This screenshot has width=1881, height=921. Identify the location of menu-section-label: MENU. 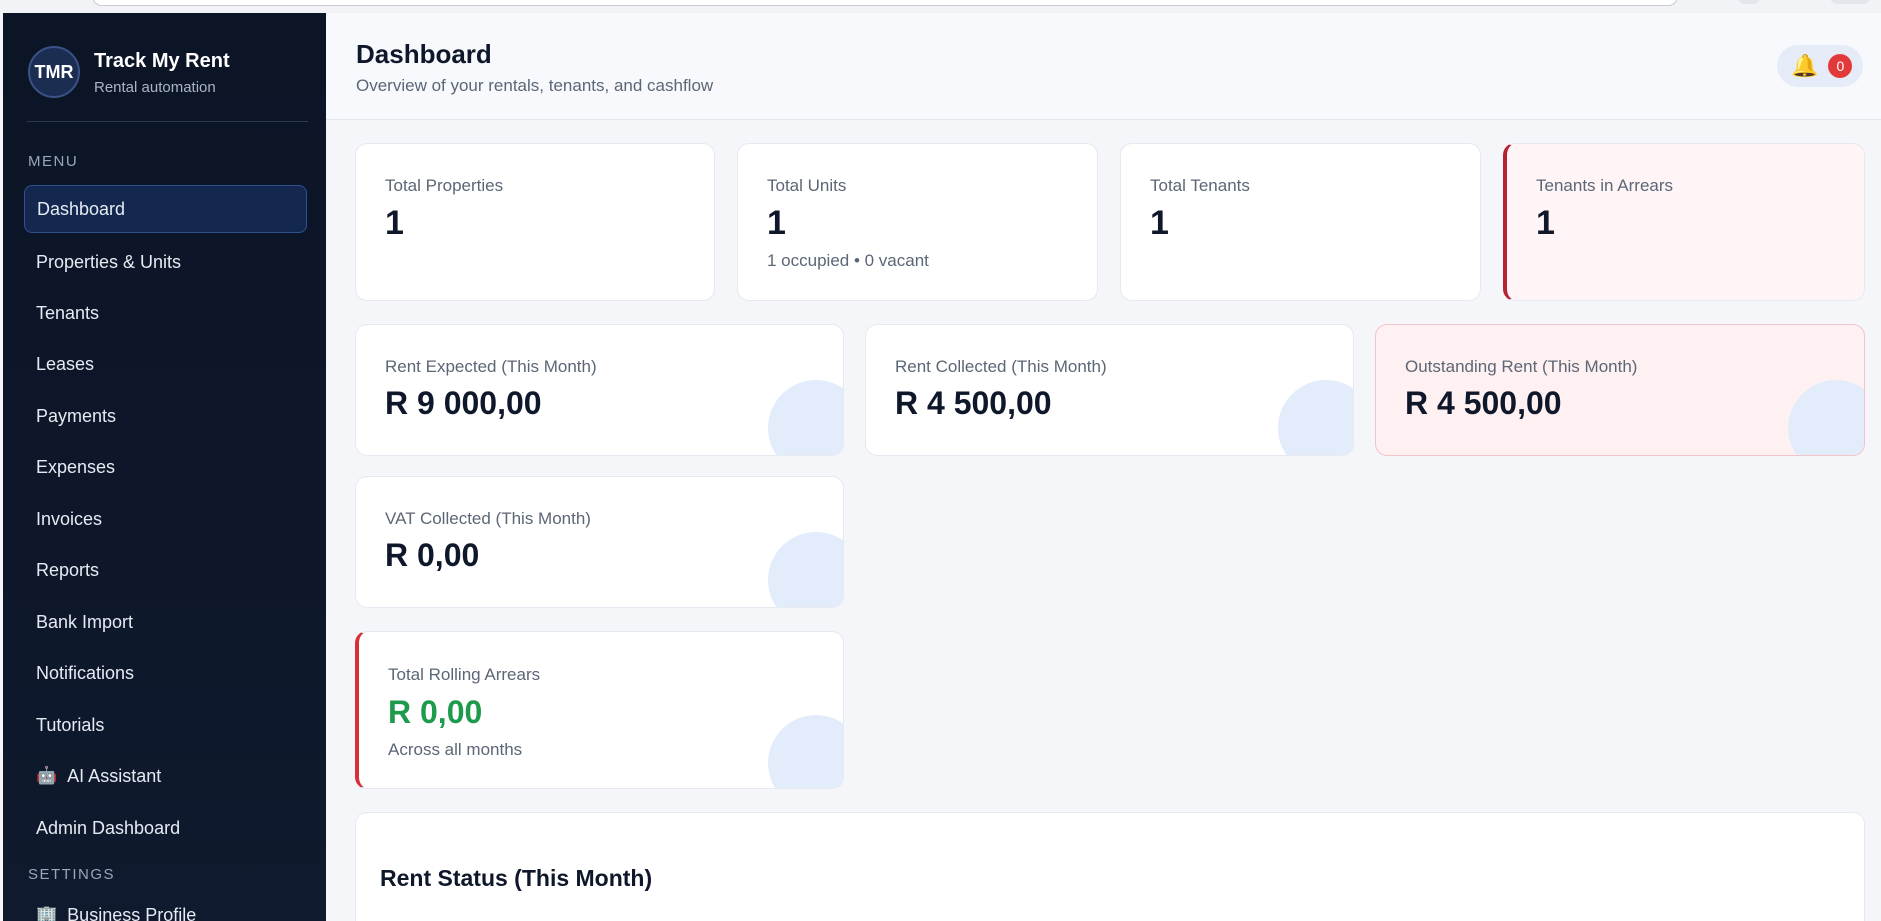
(53, 161).